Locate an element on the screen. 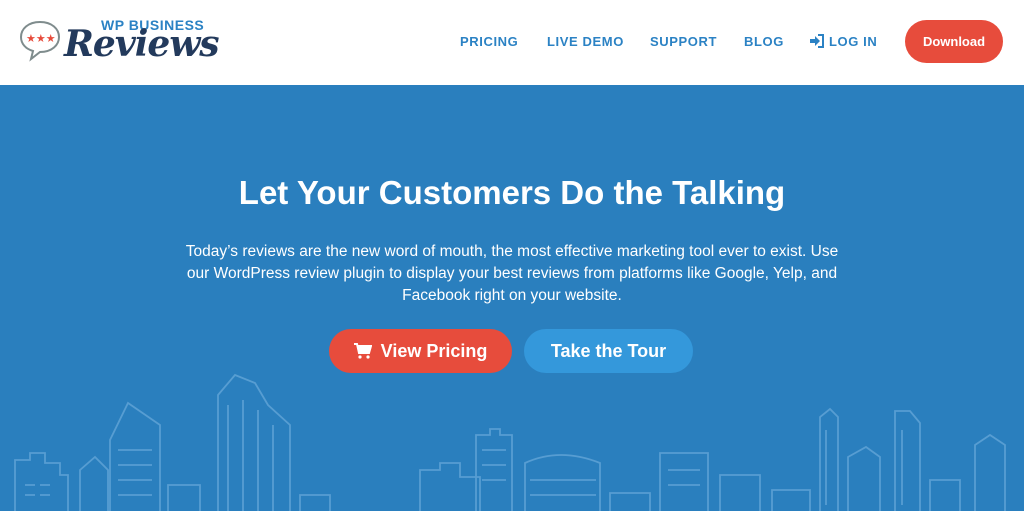 The width and height of the screenshot is (1024, 511). nav-support: SUPPORT is located at coordinates (683, 41).